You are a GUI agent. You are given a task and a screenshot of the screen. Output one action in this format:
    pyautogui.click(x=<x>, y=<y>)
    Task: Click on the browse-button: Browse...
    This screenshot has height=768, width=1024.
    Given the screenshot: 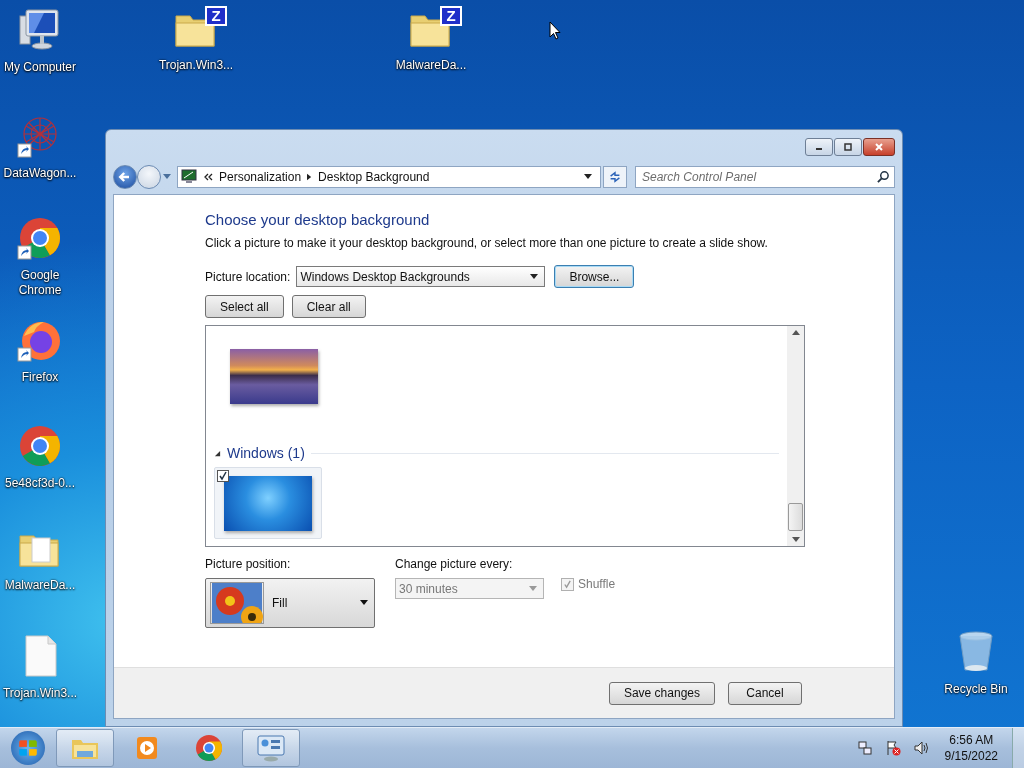 What is the action you would take?
    pyautogui.click(x=594, y=276)
    